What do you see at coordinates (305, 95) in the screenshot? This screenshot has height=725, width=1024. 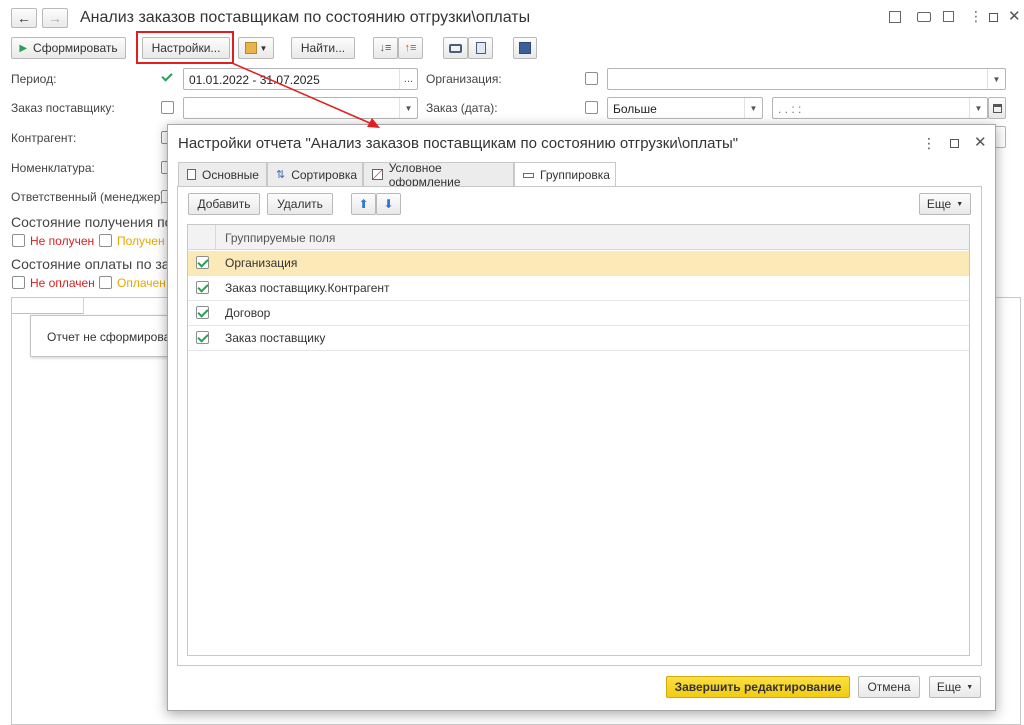 I see `annotation-arrow` at bounding box center [305, 95].